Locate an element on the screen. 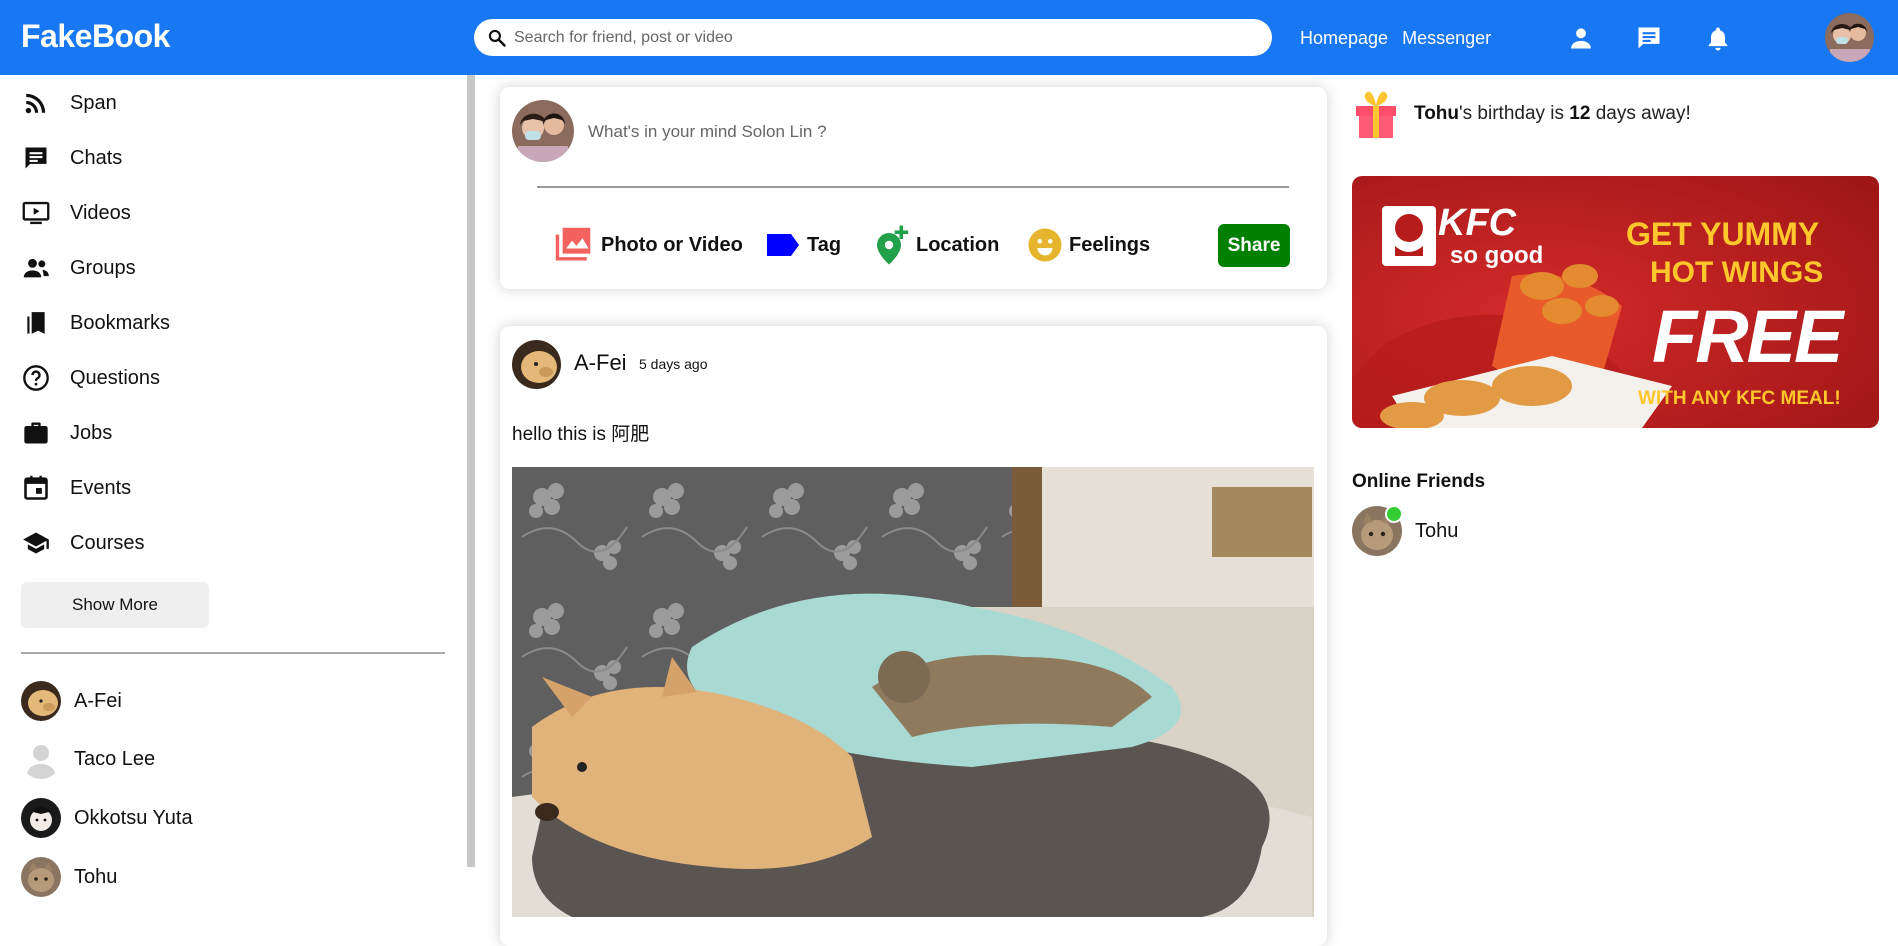 This screenshot has height=946, width=1898. search-input is located at coordinates (884, 37).